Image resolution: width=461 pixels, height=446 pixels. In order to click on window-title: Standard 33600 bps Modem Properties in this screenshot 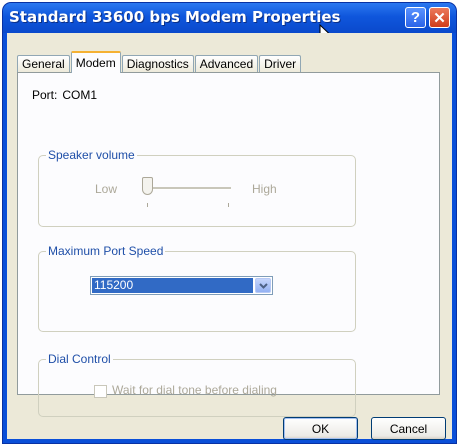, I will do `click(175, 17)`.